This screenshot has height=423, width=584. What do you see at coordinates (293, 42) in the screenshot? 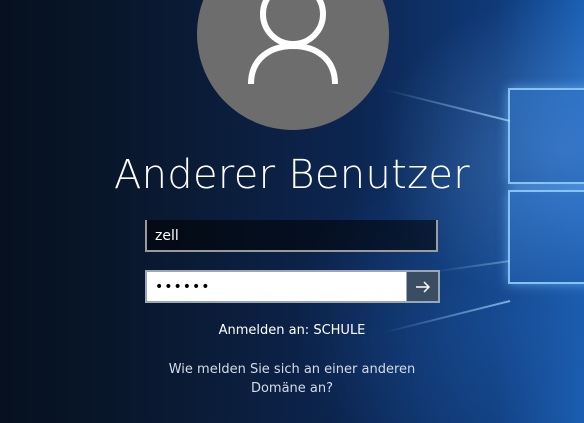
I see `person-icon` at bounding box center [293, 42].